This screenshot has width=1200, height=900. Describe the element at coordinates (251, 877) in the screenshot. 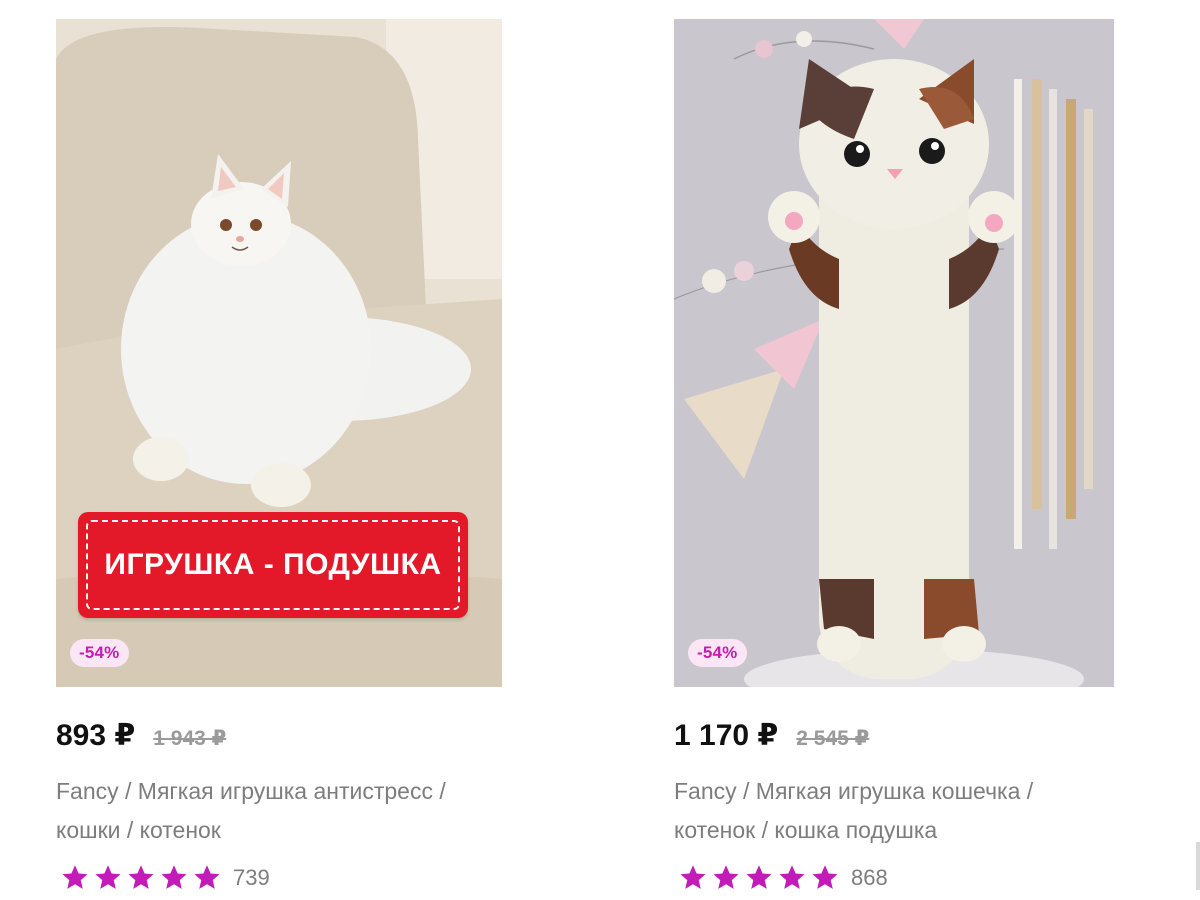

I see `review-count: 739` at that location.